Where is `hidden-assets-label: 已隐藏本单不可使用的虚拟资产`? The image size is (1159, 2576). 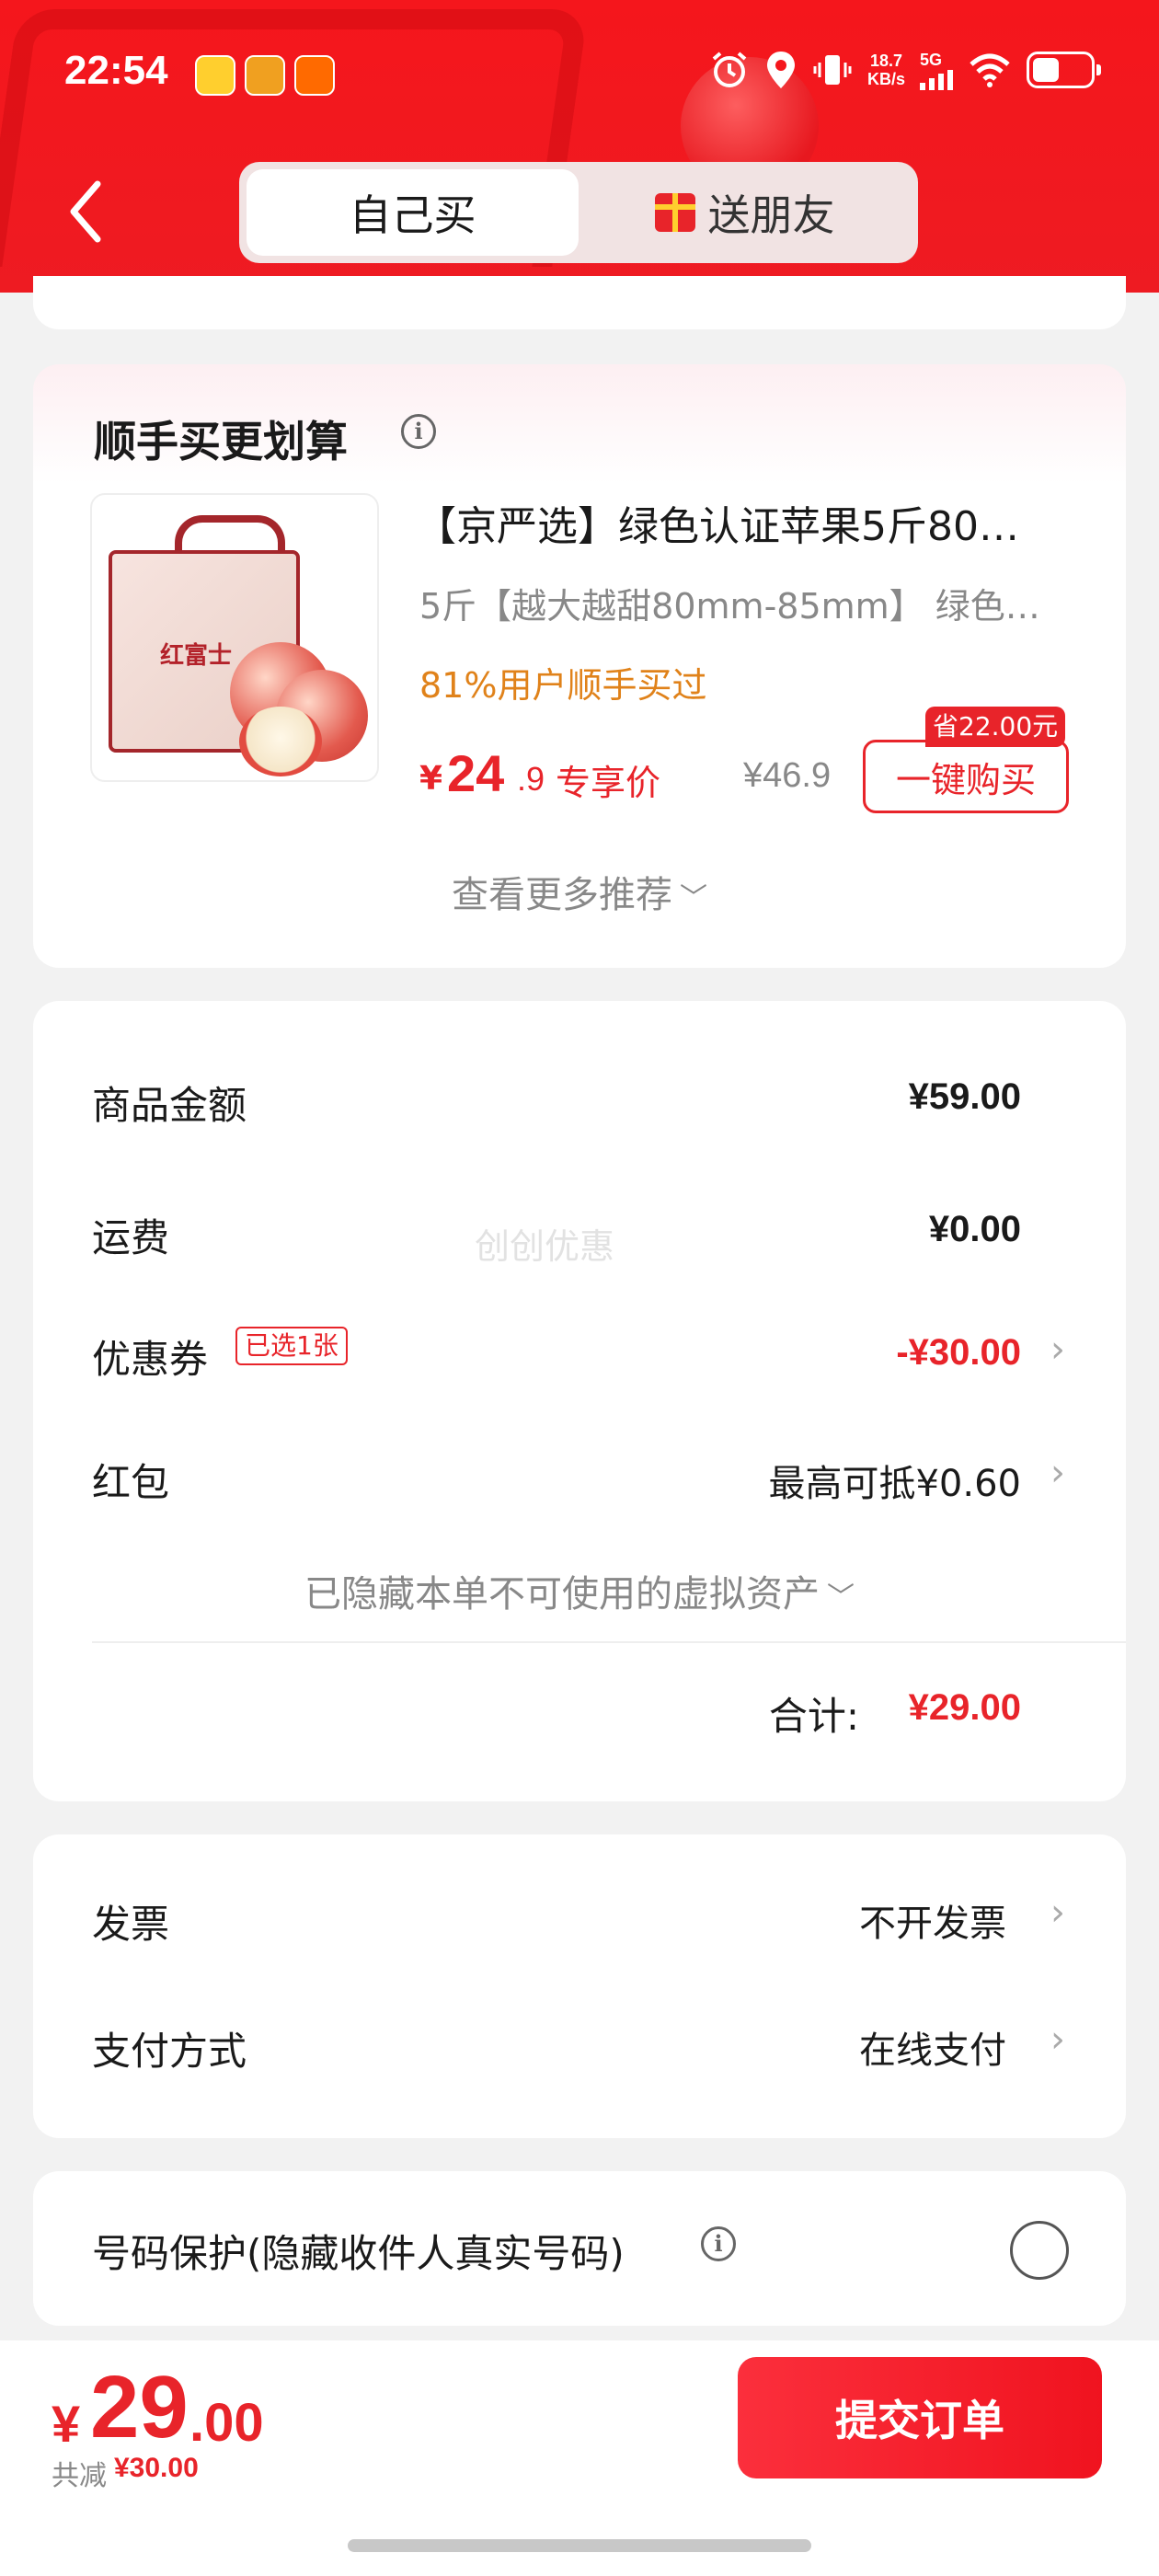
hidden-assets-label: 已隐藏本单不可使用的虚拟资产 is located at coordinates (562, 1594).